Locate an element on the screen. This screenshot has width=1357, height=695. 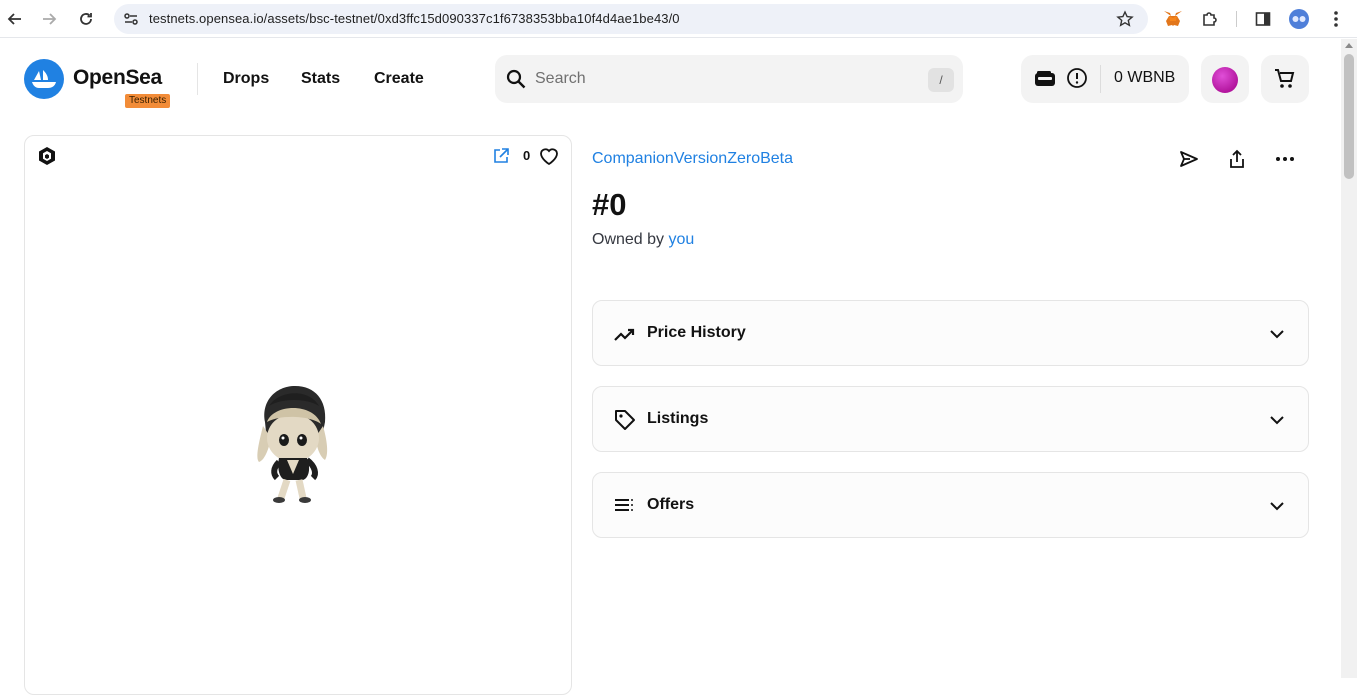
forward-button is located at coordinates (49, 19).